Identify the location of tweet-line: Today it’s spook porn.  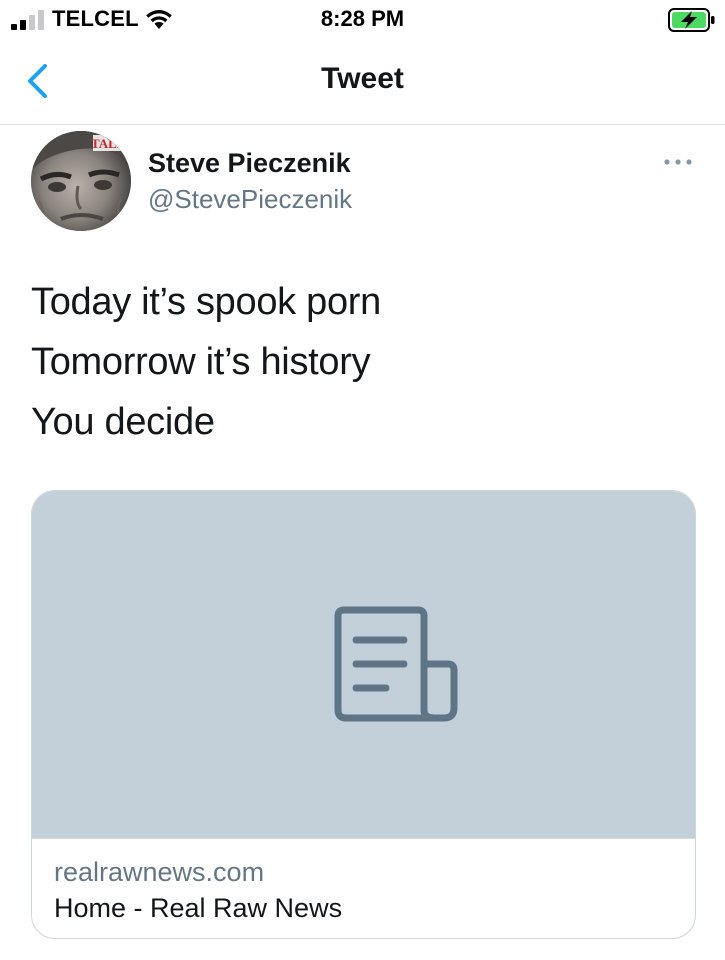
(206, 302).